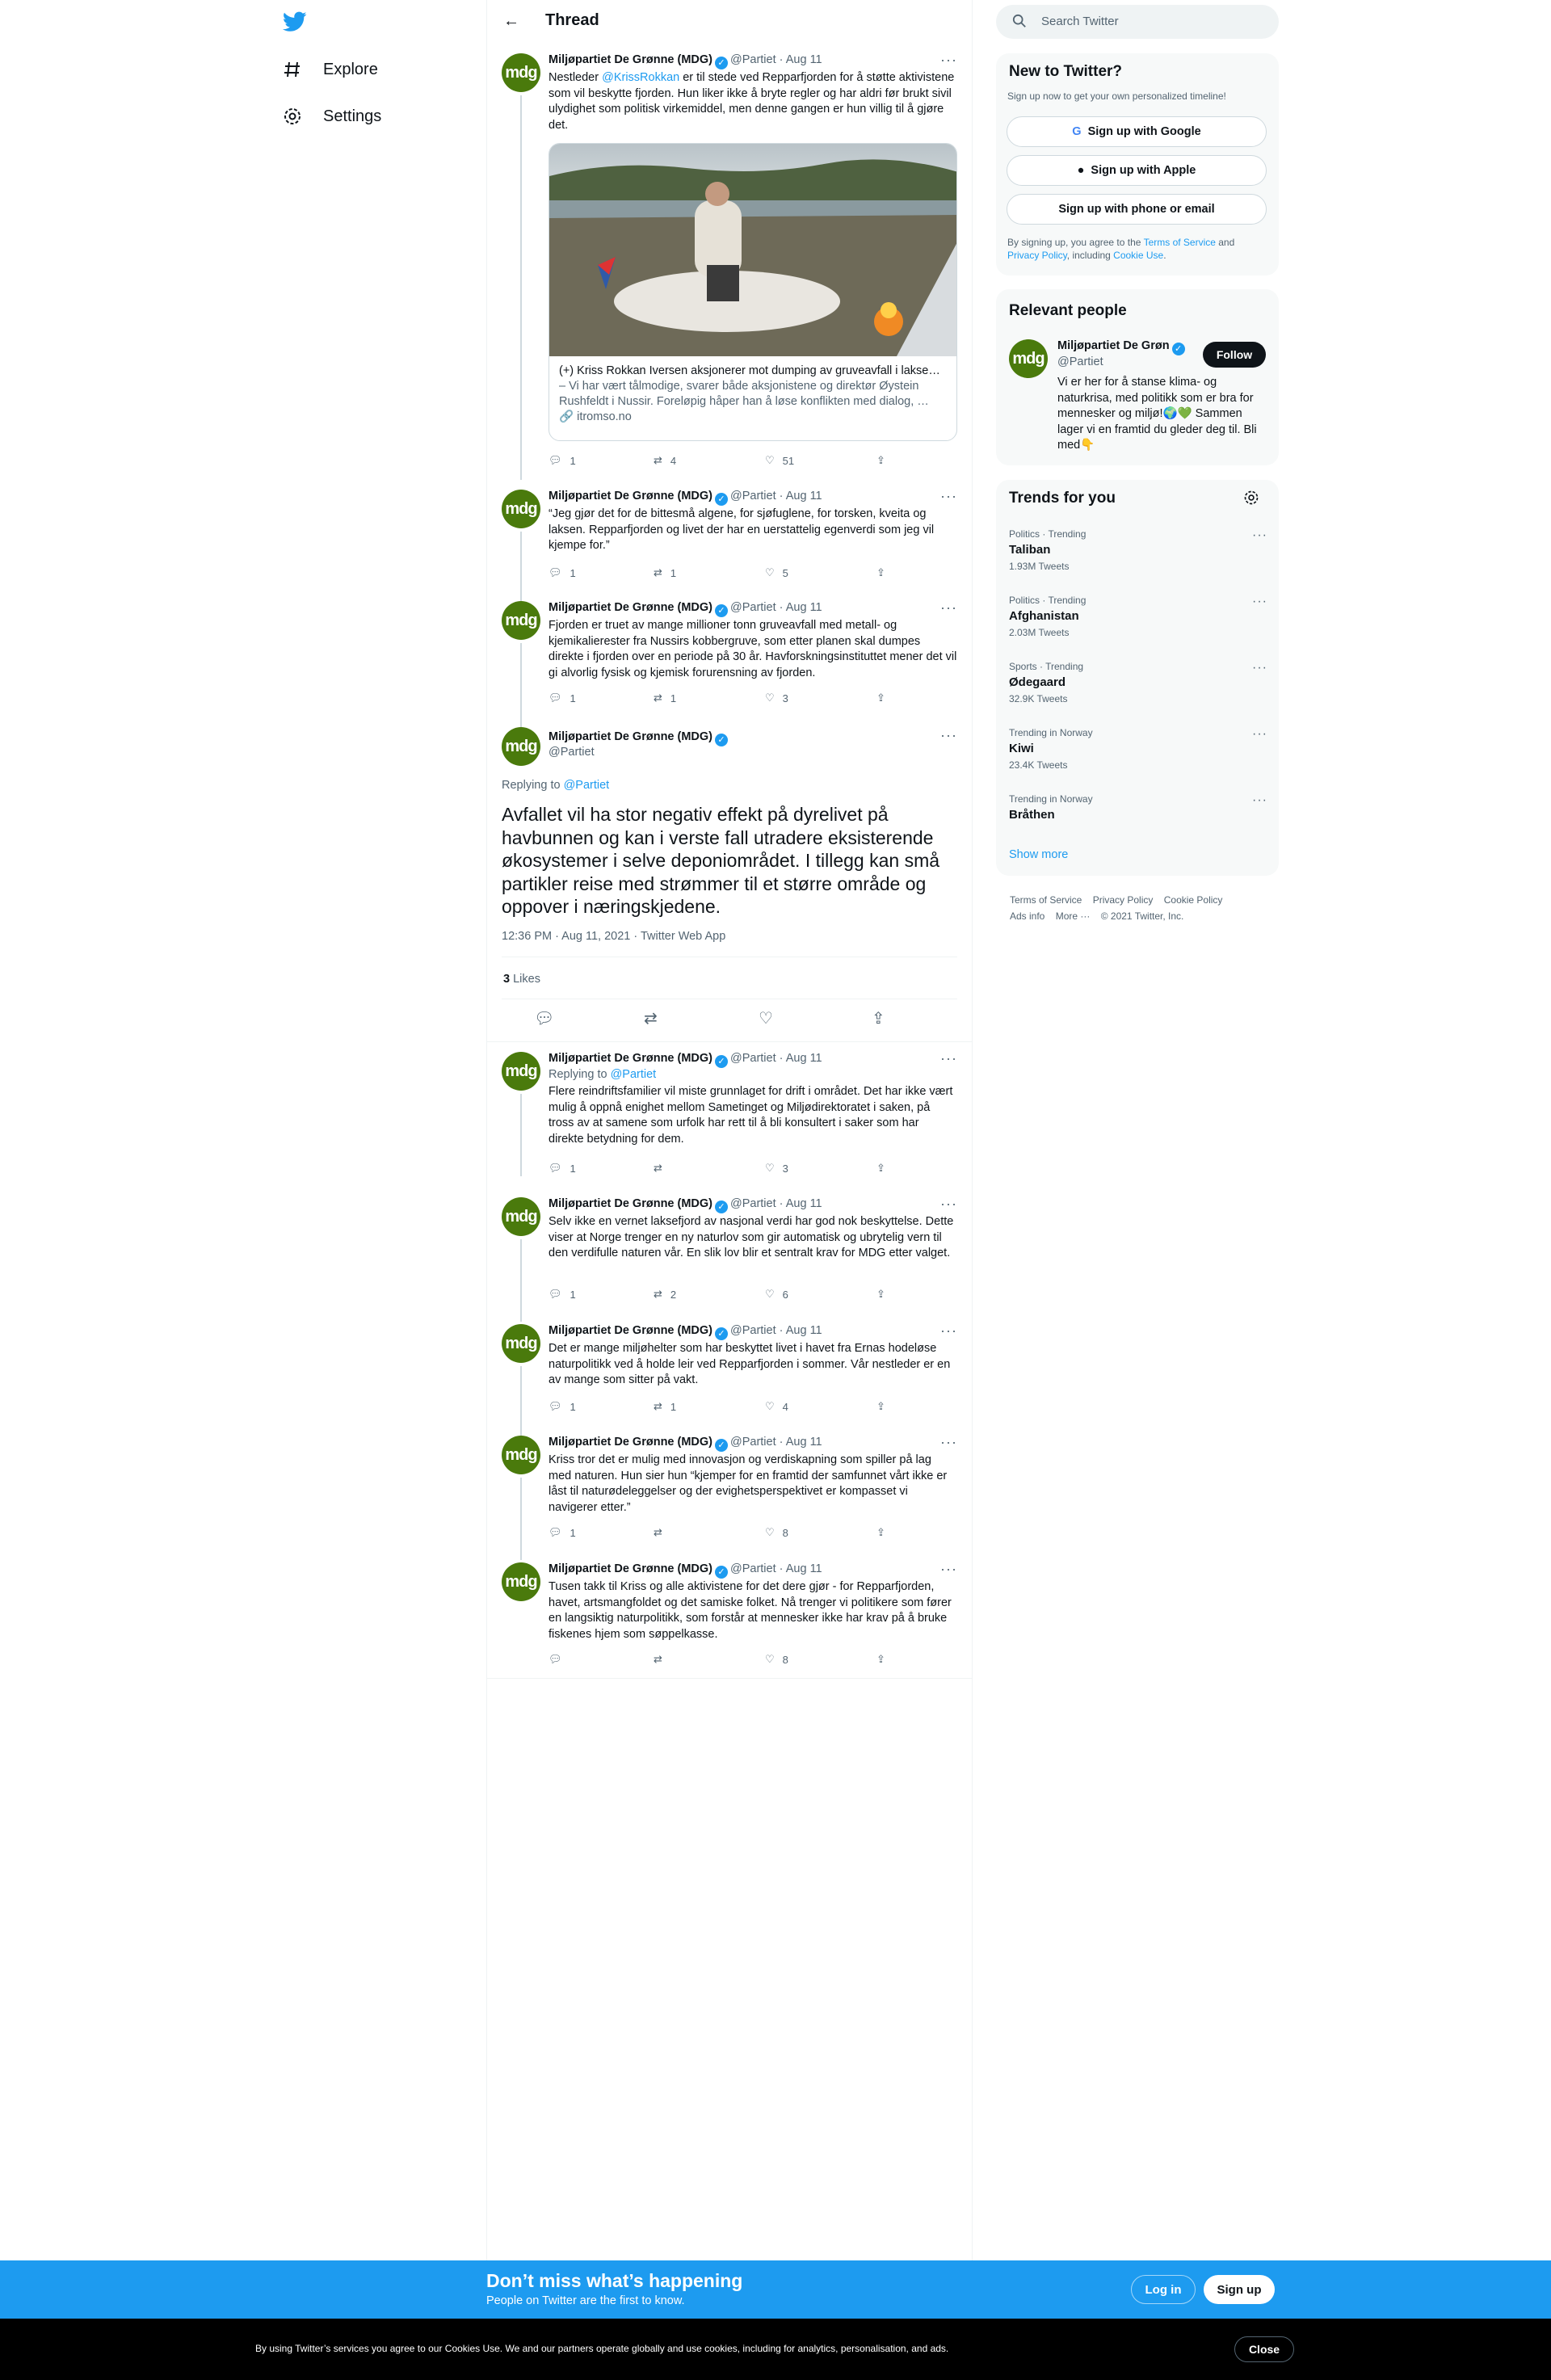  Describe the element at coordinates (295, 22) in the screenshot. I see `twitter-logo-icon` at that location.